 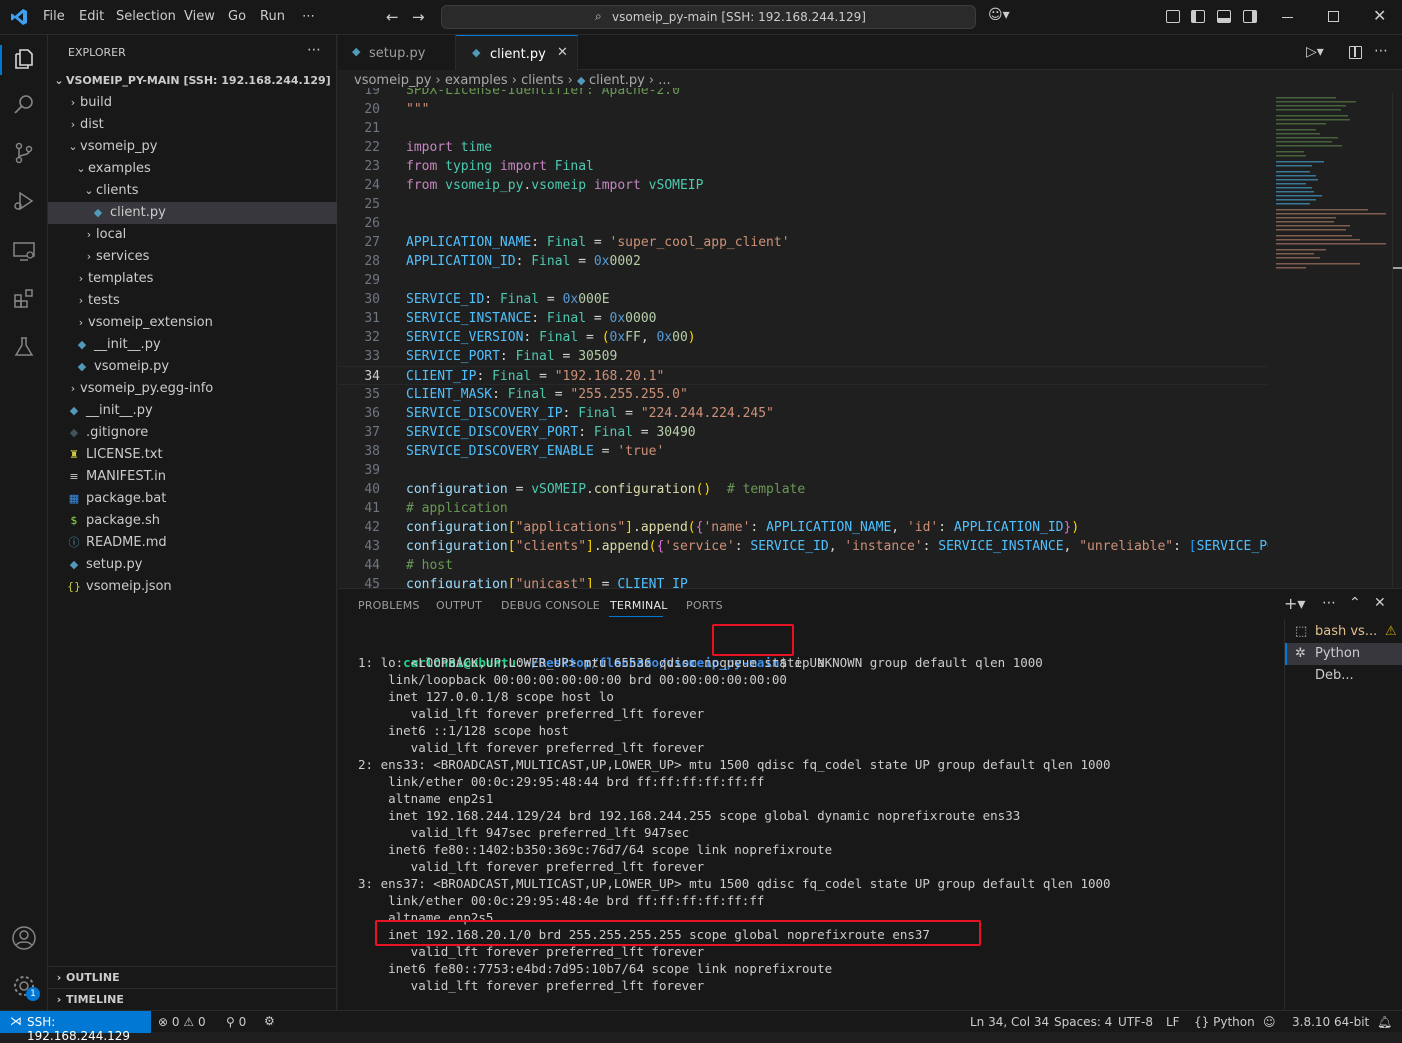 I want to click on cursor-position: Ln 34, Col 34, so click(x=1009, y=1022).